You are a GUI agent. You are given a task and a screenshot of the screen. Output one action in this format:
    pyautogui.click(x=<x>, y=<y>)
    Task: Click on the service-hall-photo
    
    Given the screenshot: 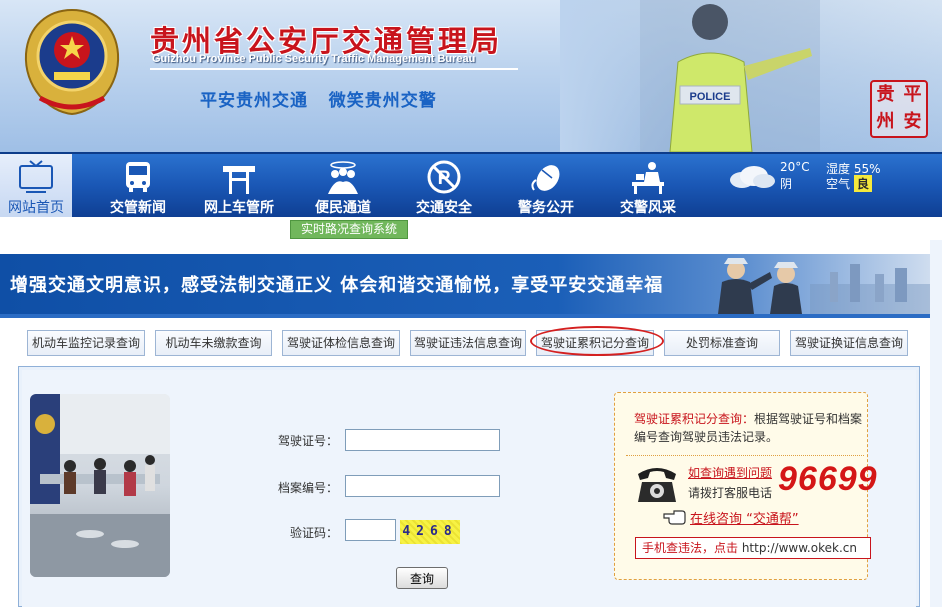 What is the action you would take?
    pyautogui.click(x=100, y=485)
    